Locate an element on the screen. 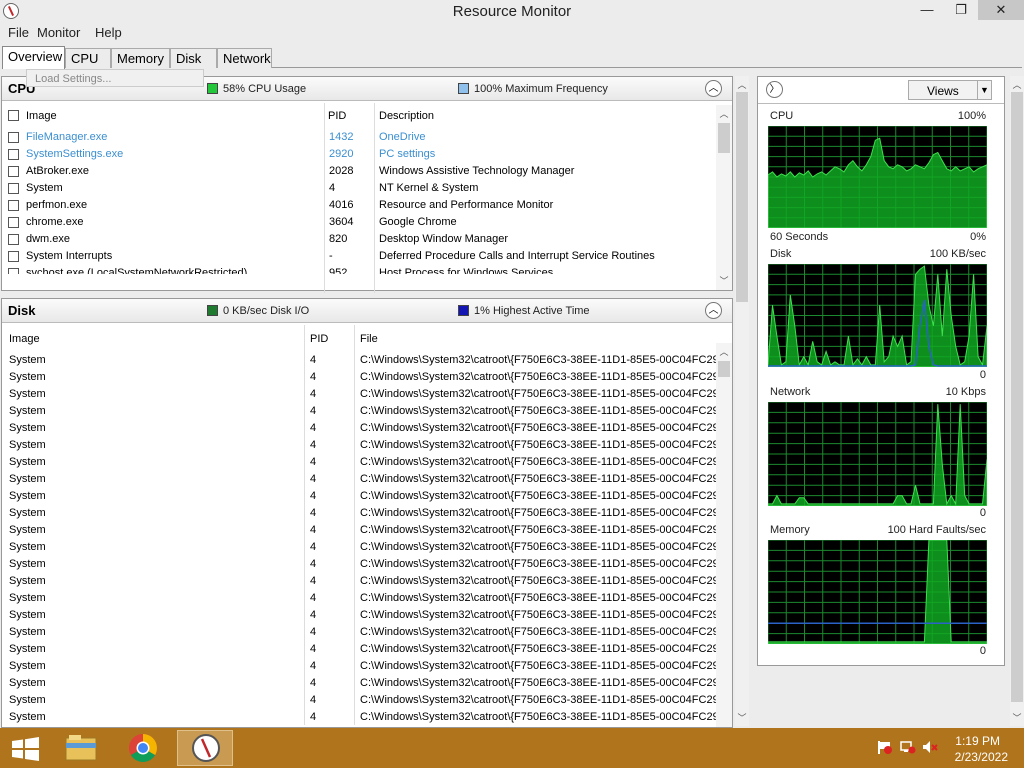 The width and height of the screenshot is (1024, 768). process-pid: 820 is located at coordinates (338, 239).